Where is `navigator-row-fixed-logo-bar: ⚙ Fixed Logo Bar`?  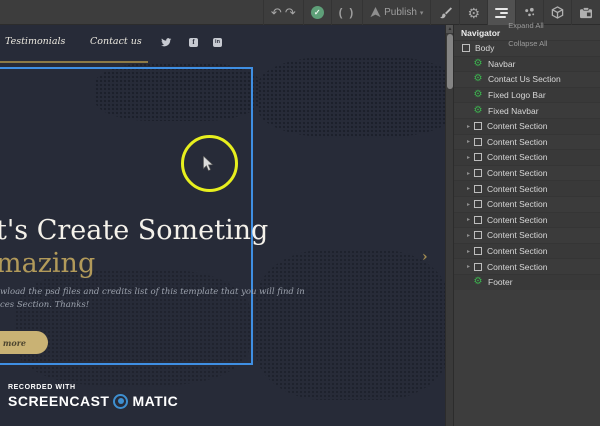 navigator-row-fixed-logo-bar: ⚙ Fixed Logo Bar is located at coordinates (527, 94).